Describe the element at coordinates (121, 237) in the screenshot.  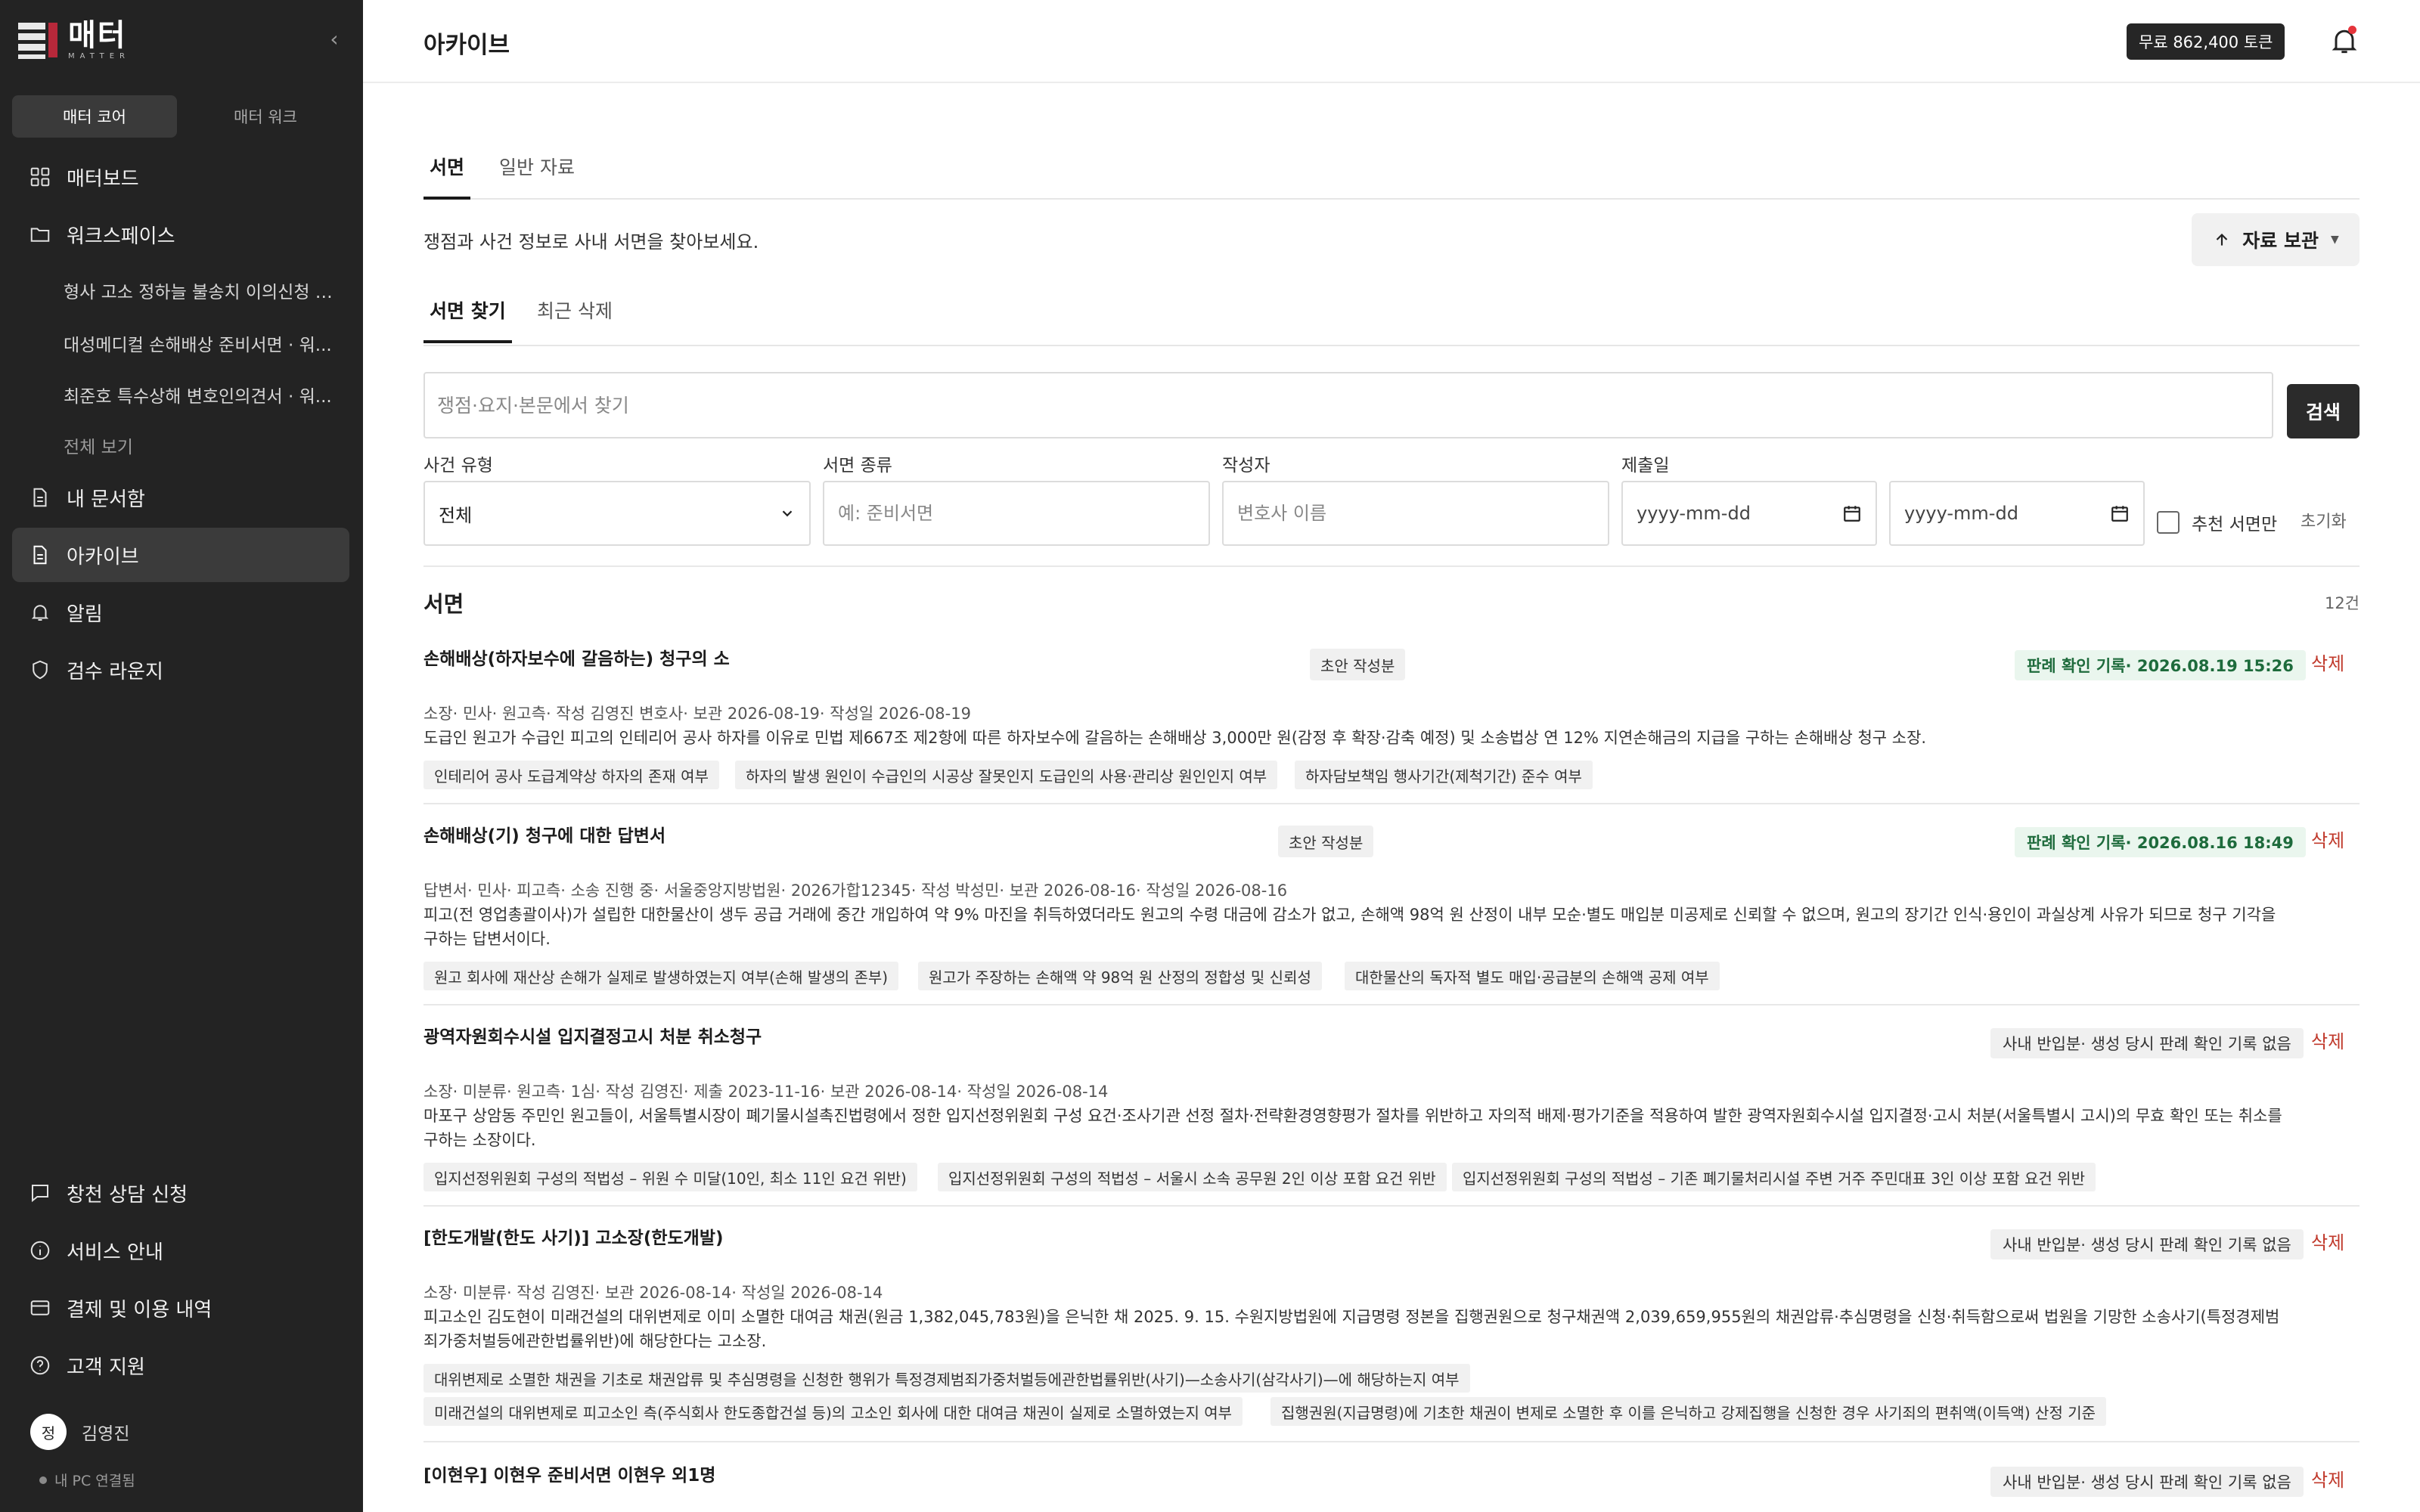
I see `nav-workspace-label: 워크스페이스` at that location.